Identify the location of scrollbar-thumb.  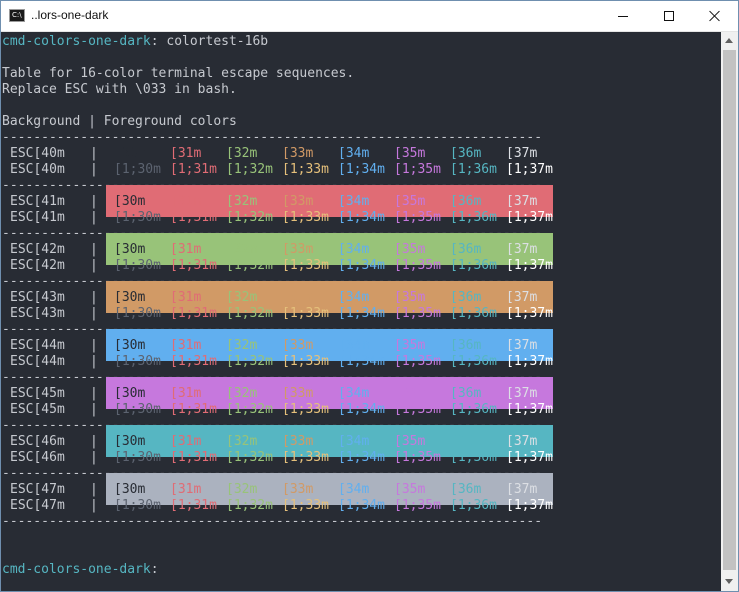
(729, 310).